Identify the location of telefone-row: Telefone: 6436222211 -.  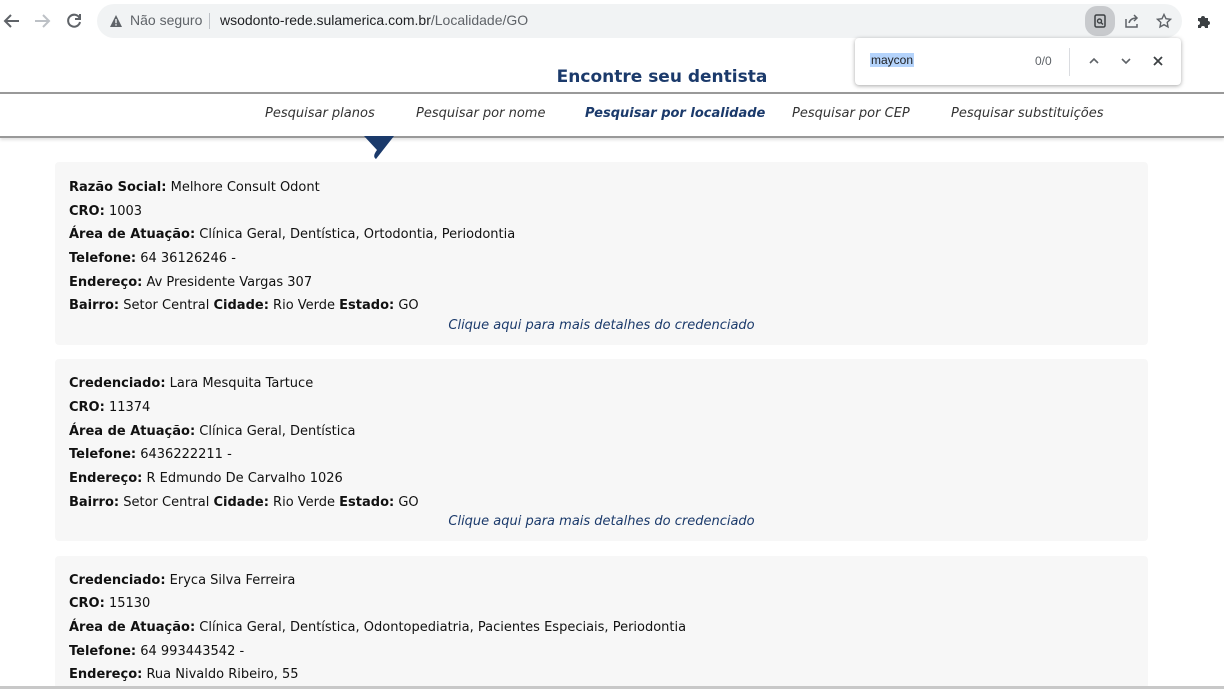
(150, 454).